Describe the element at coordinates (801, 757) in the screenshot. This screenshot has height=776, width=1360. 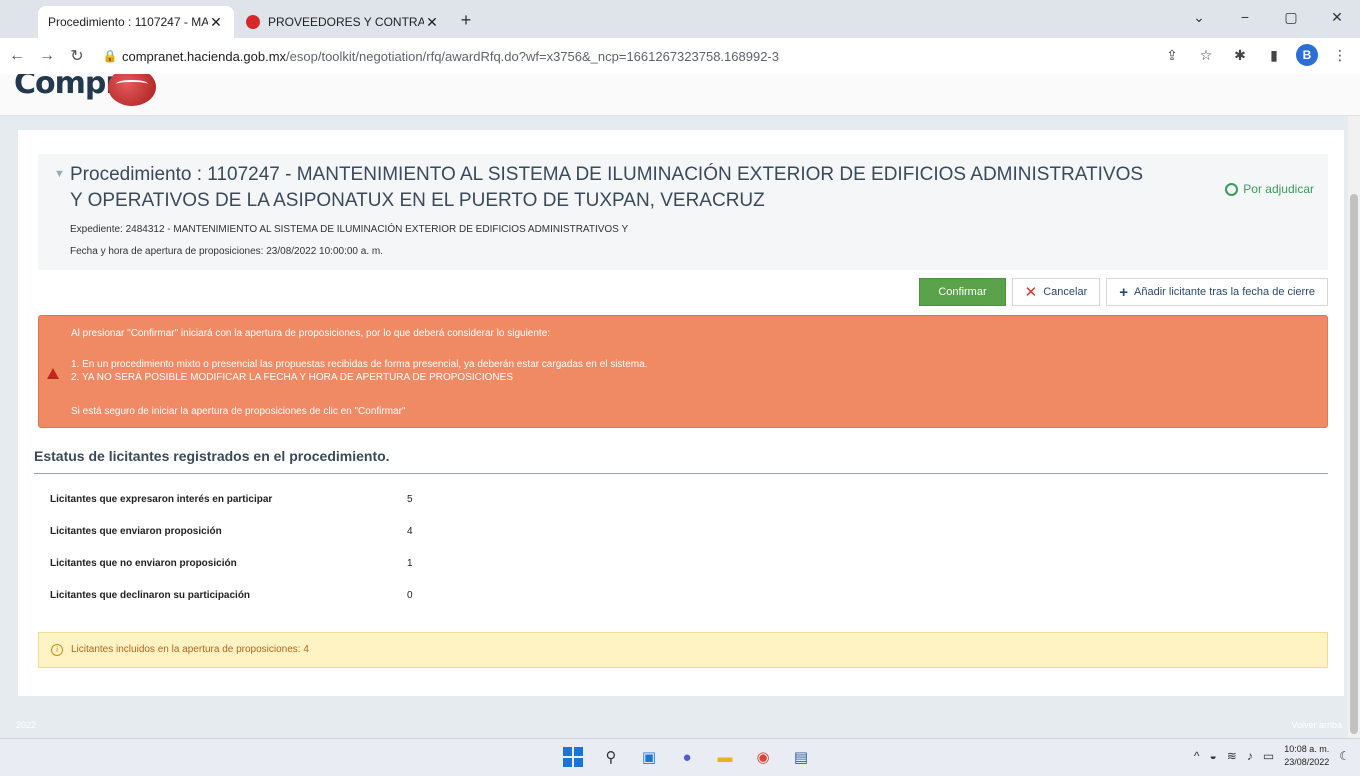
I see `word-icon: ▤` at that location.